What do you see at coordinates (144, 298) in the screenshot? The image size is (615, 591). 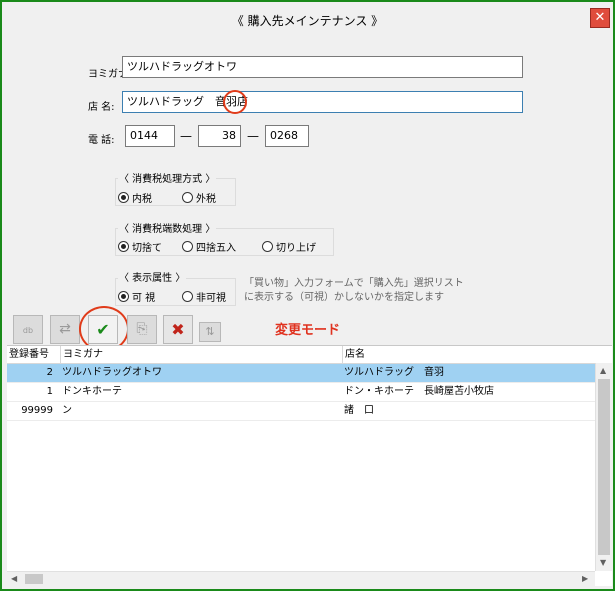 I see `radio-label: 可 視` at bounding box center [144, 298].